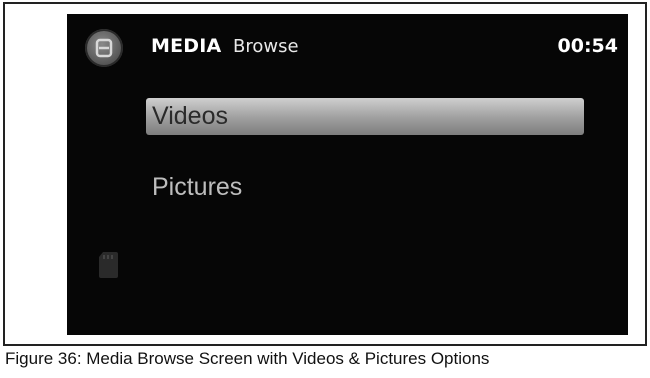  Describe the element at coordinates (197, 187) in the screenshot. I see `menu-item-label: Pictures` at that location.